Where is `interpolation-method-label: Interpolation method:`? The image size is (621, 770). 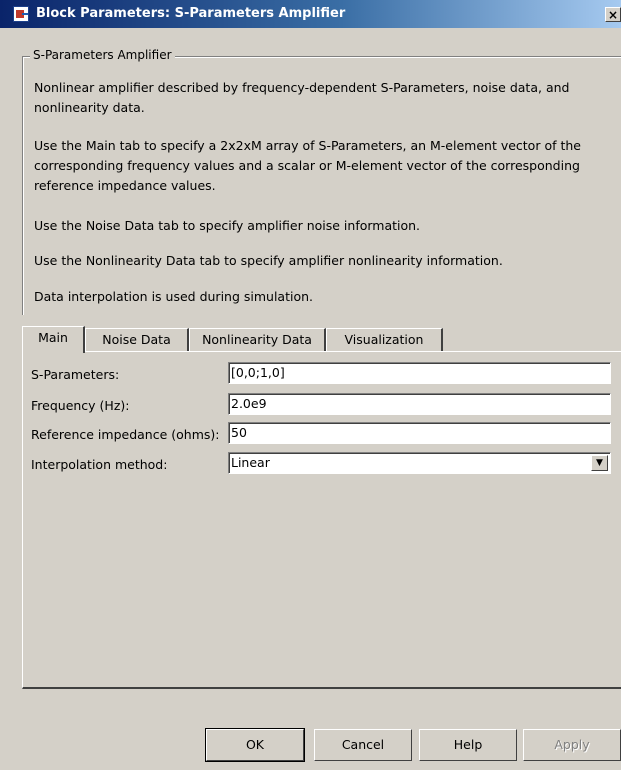
interpolation-method-label: Interpolation method: is located at coordinates (99, 464).